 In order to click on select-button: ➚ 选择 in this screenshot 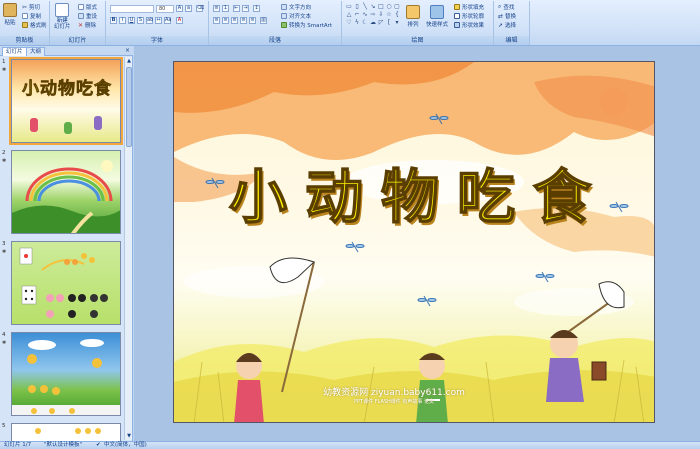, I will do `click(507, 25)`.